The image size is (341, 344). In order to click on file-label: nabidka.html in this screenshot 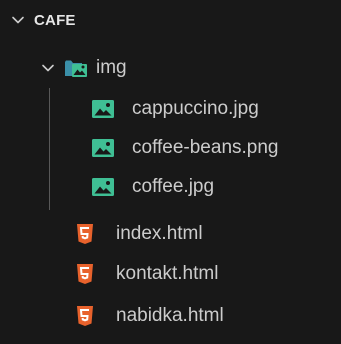, I will do `click(170, 315)`.